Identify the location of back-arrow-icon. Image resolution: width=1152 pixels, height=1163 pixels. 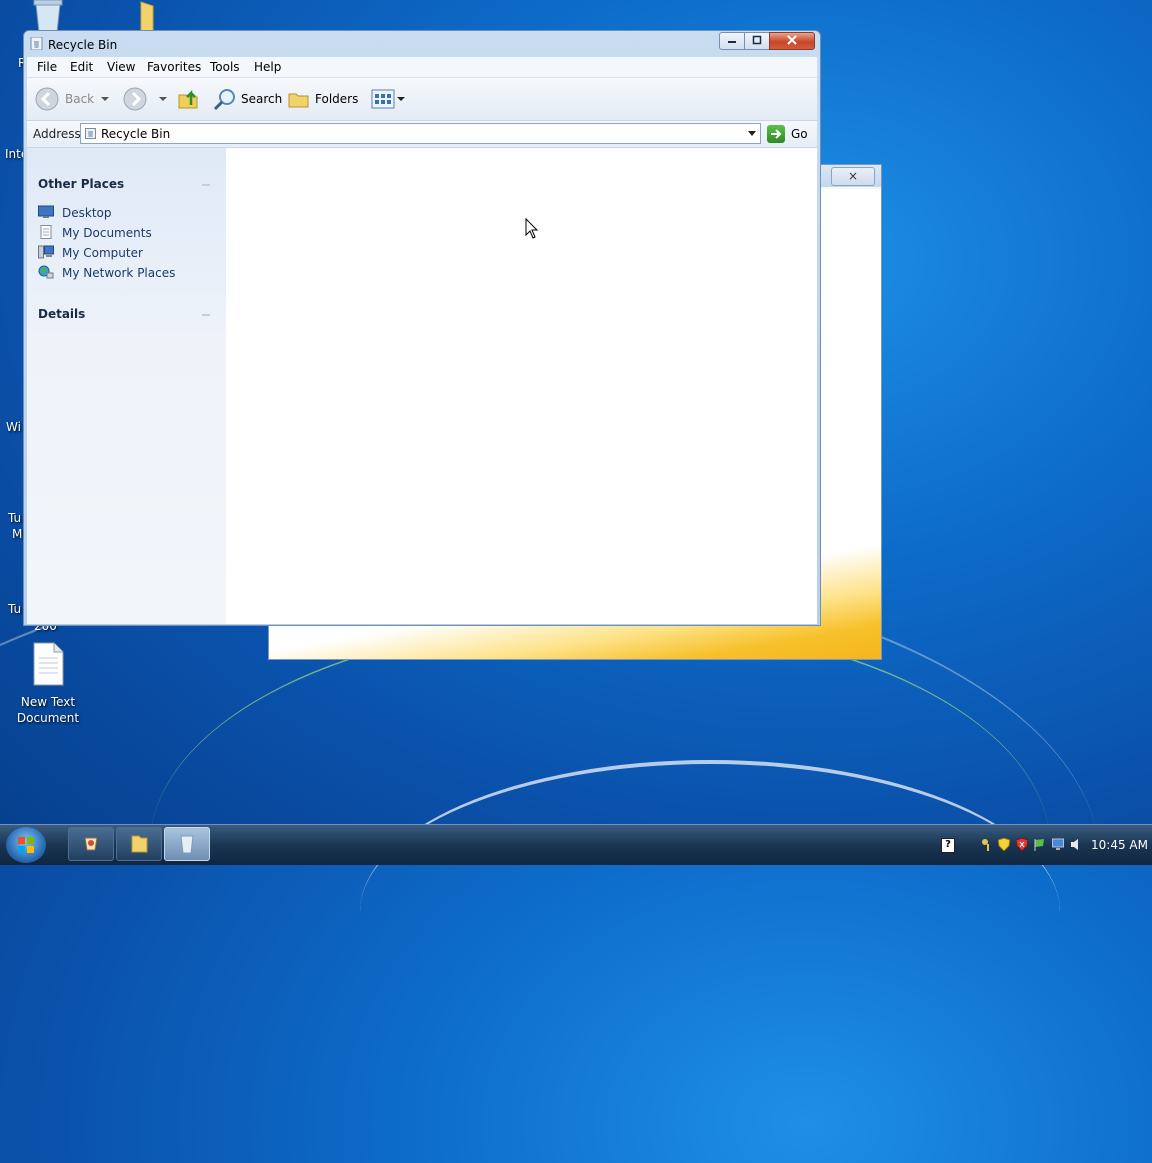
(47, 99).